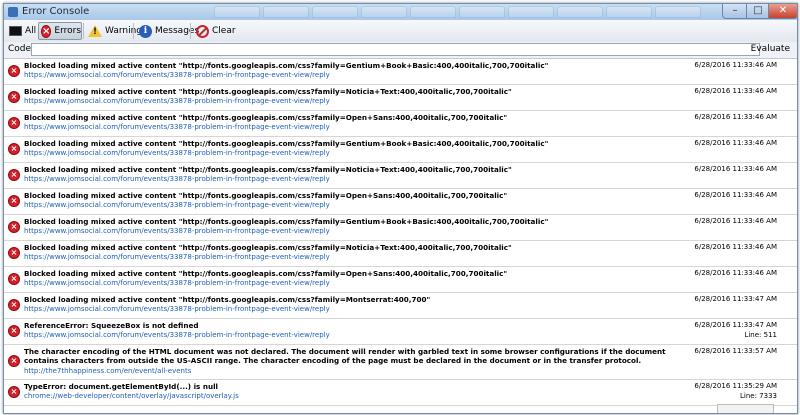 The height and width of the screenshot is (415, 800). I want to click on messages-button: i Messages, so click(169, 31).